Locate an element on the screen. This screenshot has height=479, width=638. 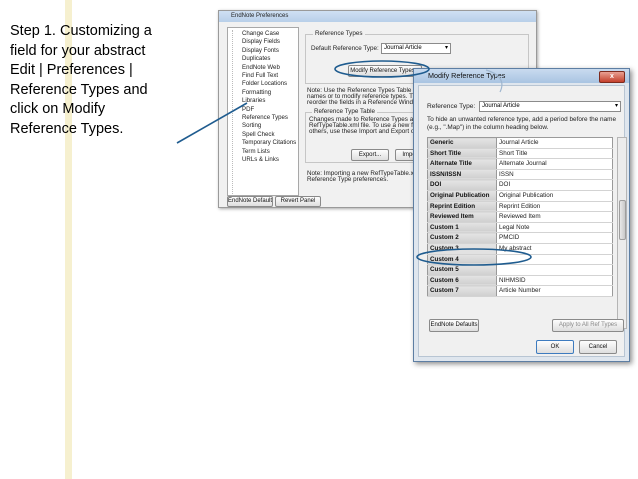
pref-item: PDF is located at coordinates (248, 109).